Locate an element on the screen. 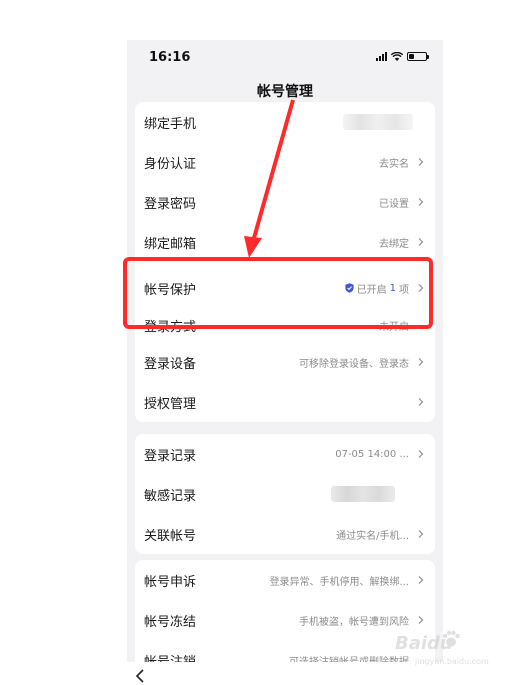 This screenshot has height=685, width=520. row-sensitive-records: 敏感记录 is located at coordinates (285, 494).